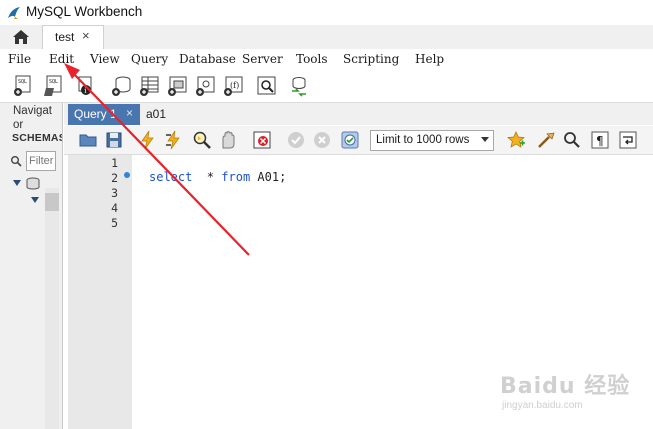 This screenshot has height=429, width=653. What do you see at coordinates (202, 140) in the screenshot?
I see `explain-icon` at bounding box center [202, 140].